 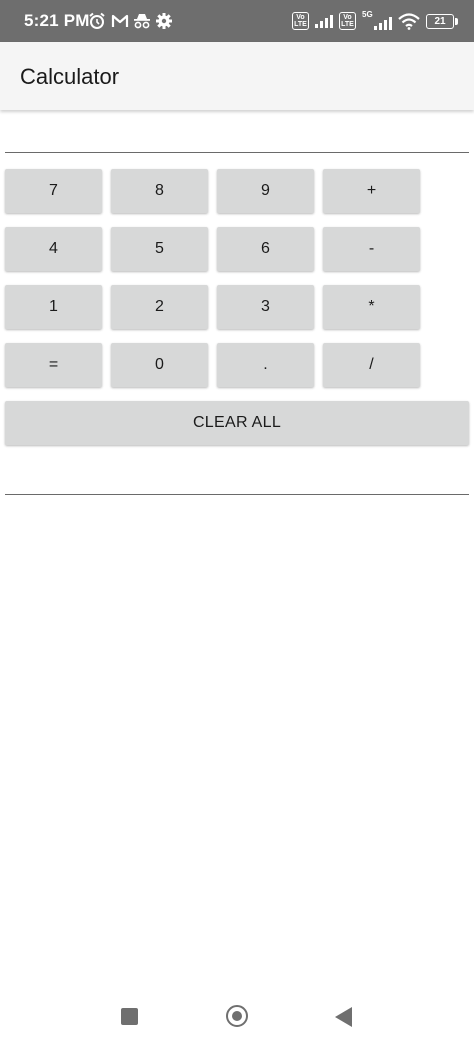 I want to click on key-decimal: ., so click(x=265, y=365).